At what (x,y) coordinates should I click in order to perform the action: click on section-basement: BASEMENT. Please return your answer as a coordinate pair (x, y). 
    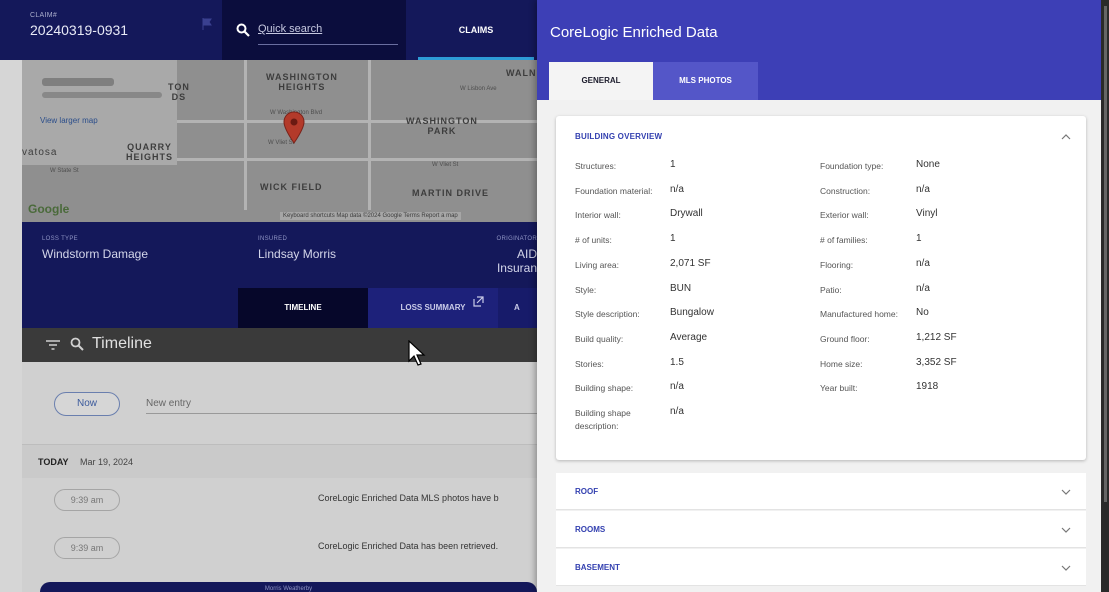
    Looking at the image, I should click on (821, 567).